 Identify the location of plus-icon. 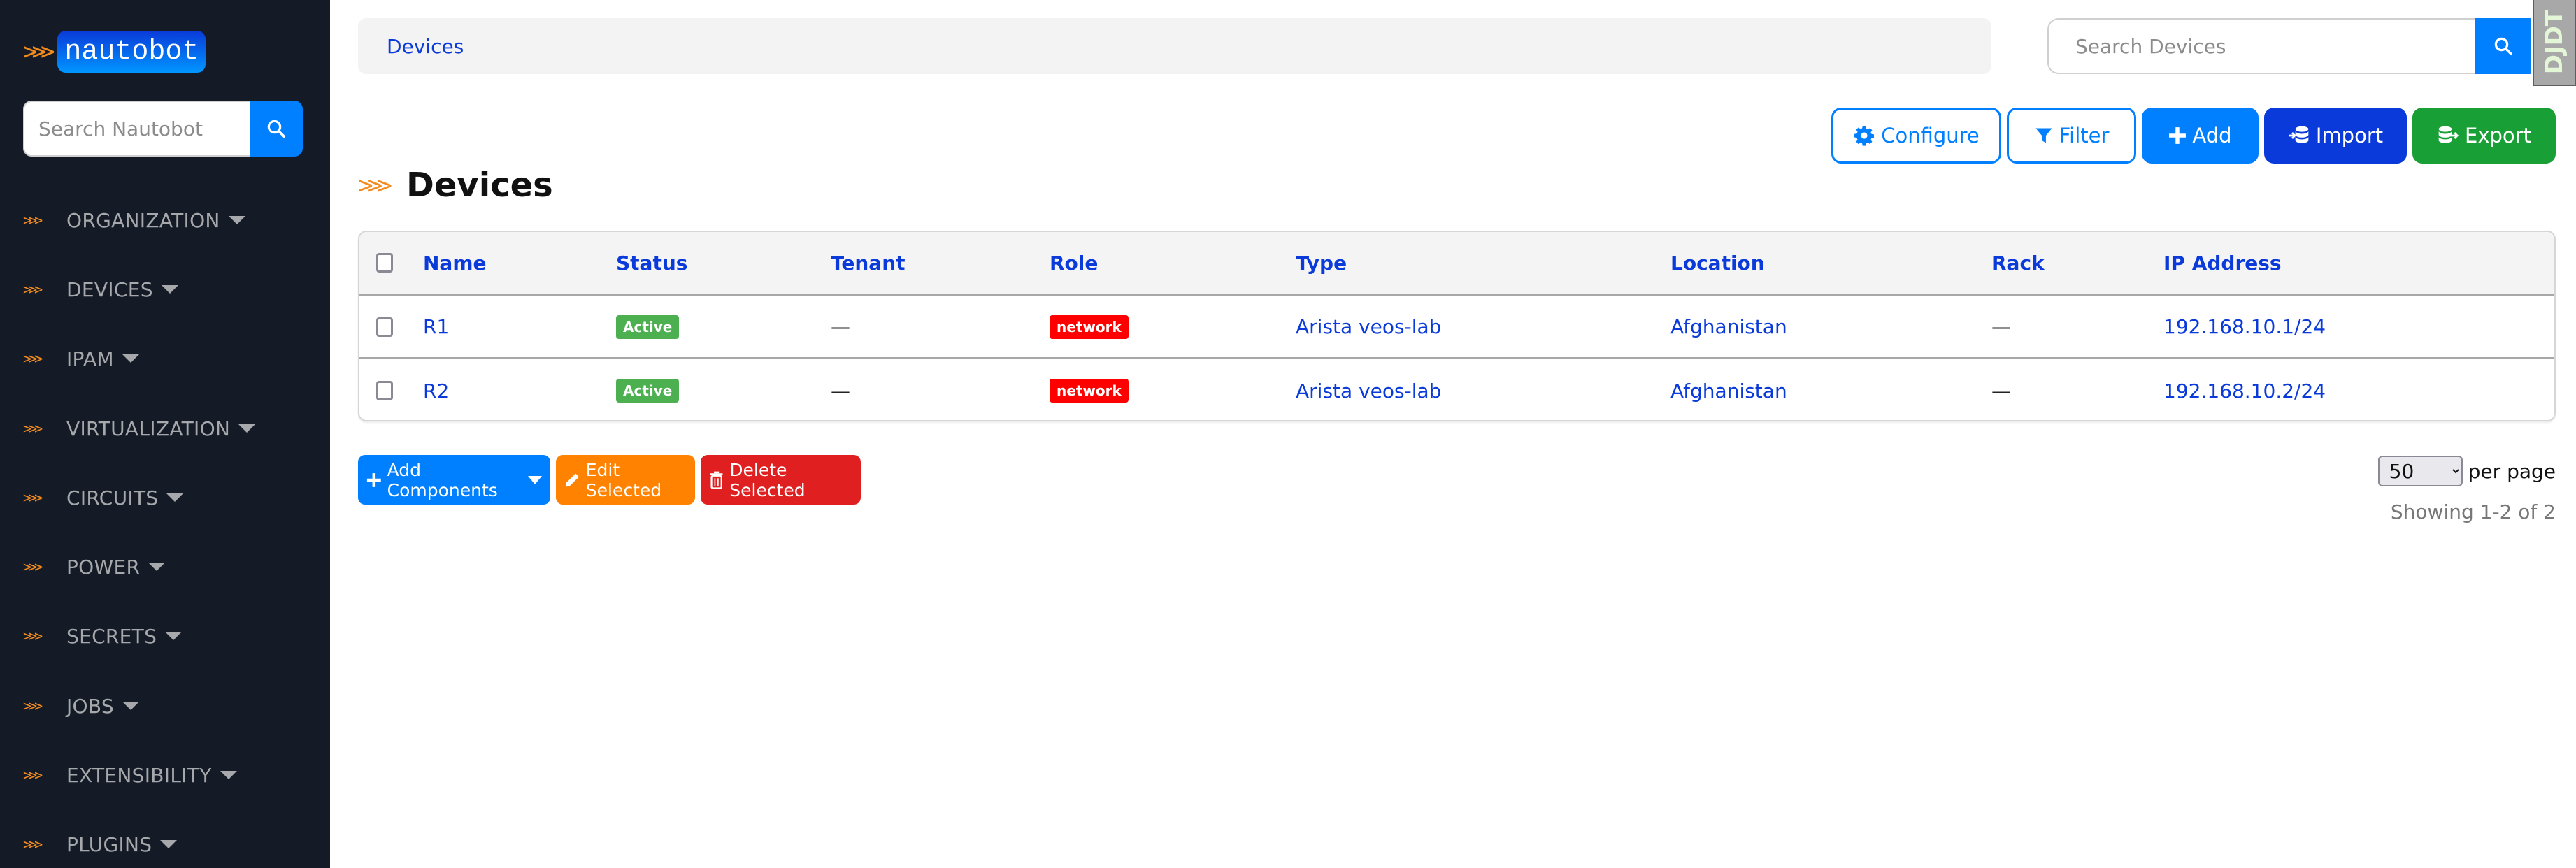
(2178, 135).